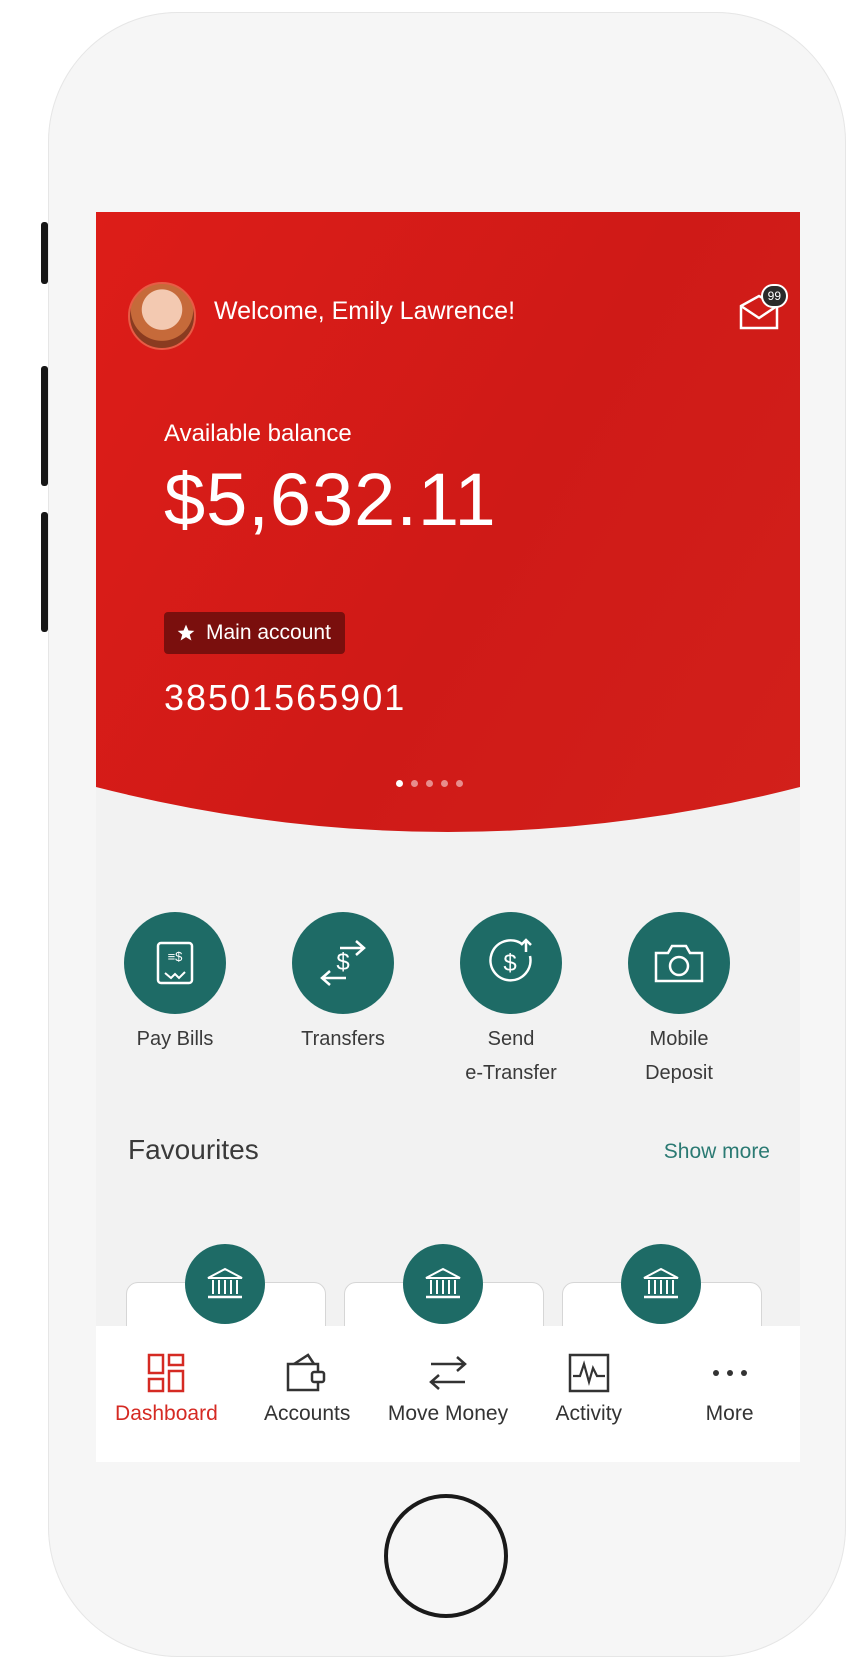 The image size is (848, 1657). I want to click on tab-dashboard: Dashboard, so click(166, 1394).